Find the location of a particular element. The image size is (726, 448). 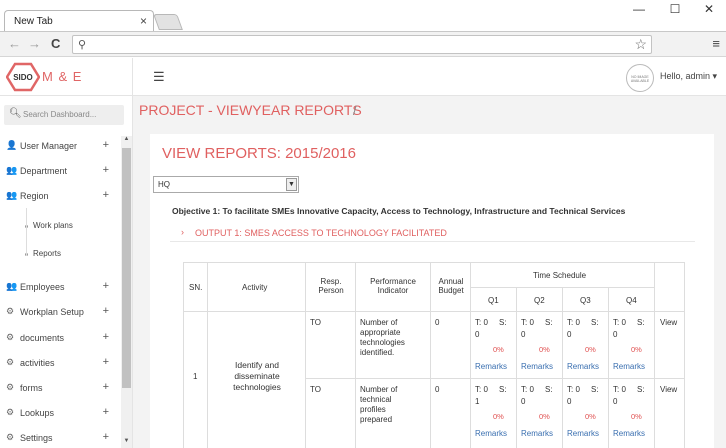

table-cell-sn: 1 is located at coordinates (195, 379).